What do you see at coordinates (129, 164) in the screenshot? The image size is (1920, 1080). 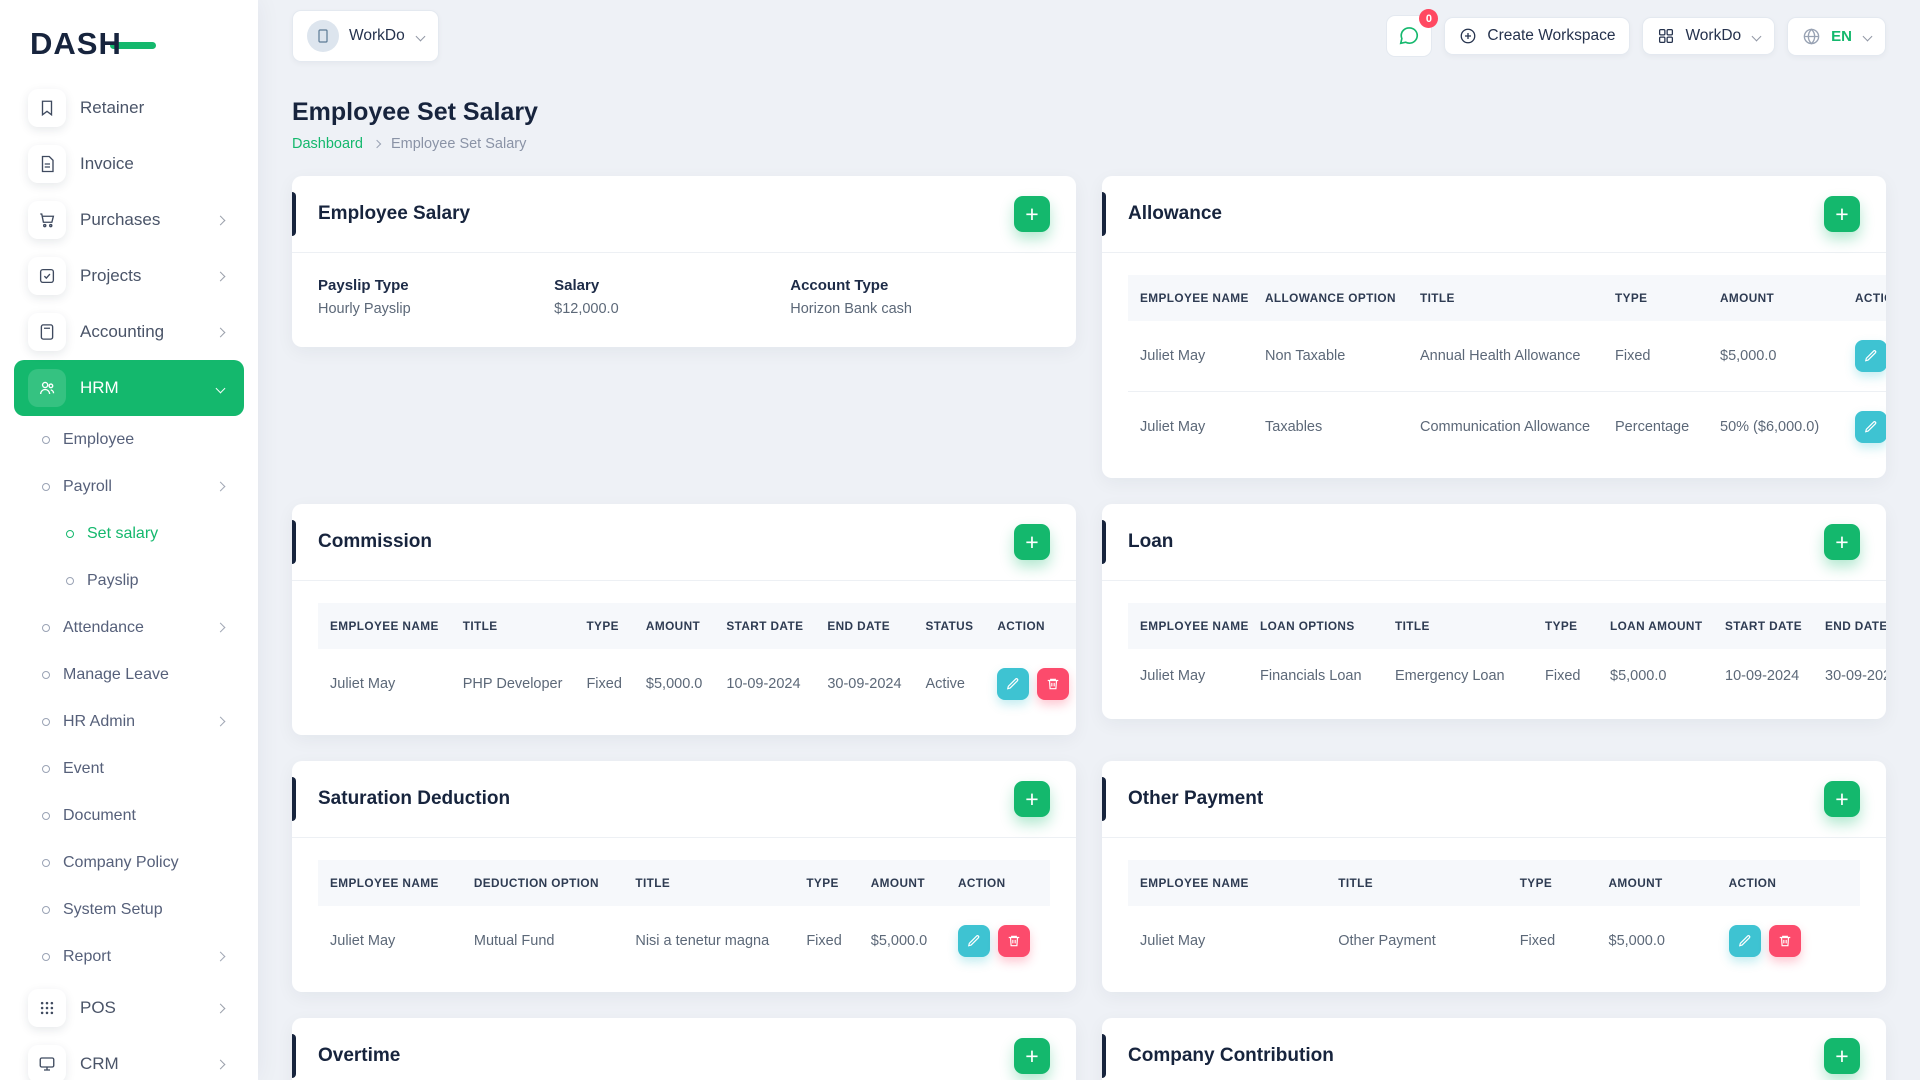 I see `sidebar-item-invoice: Invoice` at bounding box center [129, 164].